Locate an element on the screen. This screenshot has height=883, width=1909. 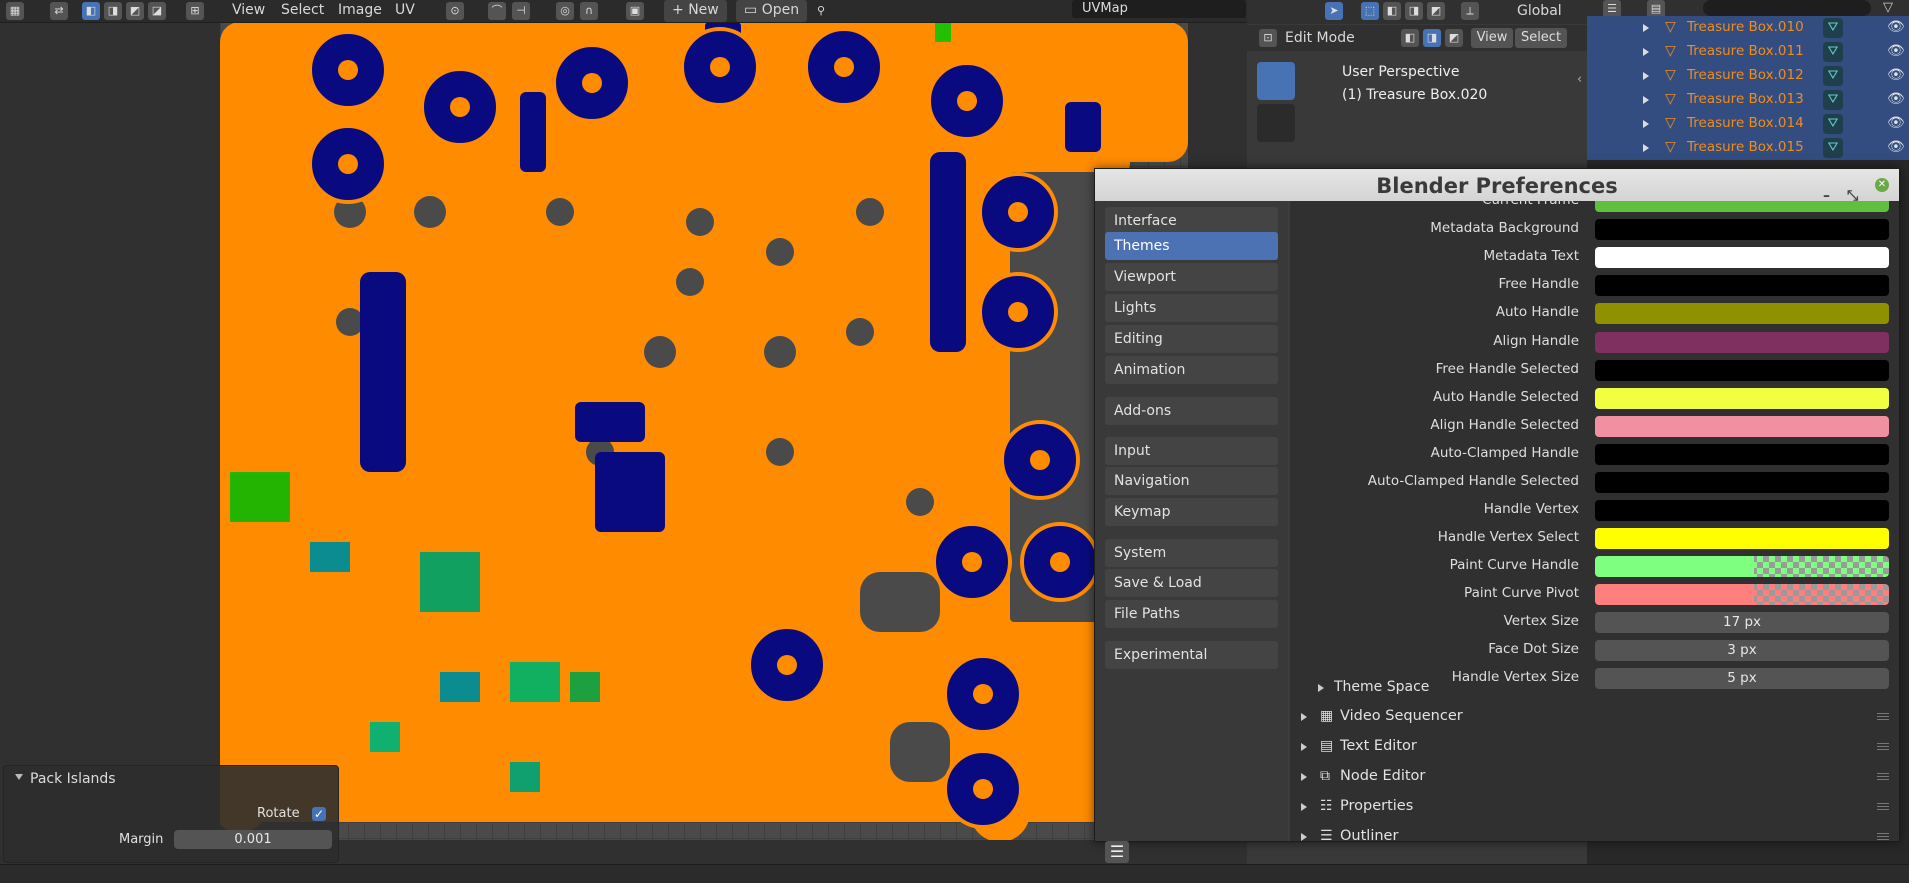
select-tool-icon: ➤ is located at coordinates (1334, 11).